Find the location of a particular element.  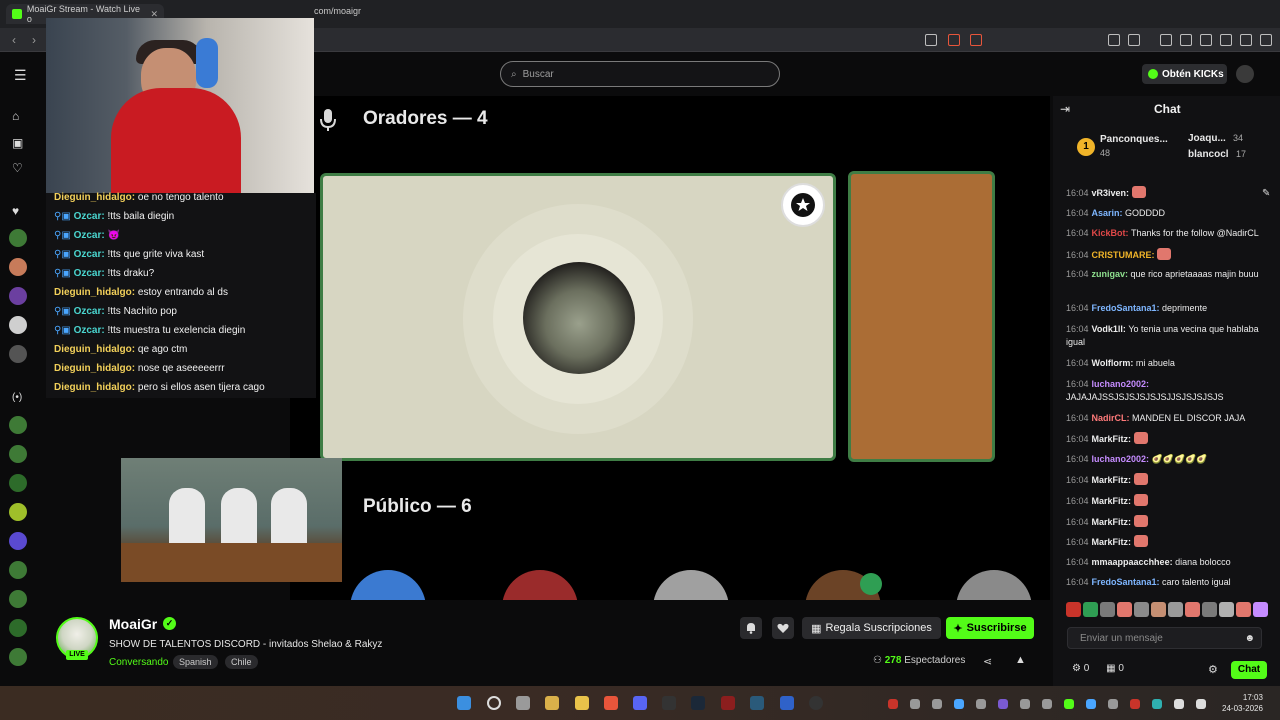

chat-message: 16:04 CRISTUMARE: is located at coordinates (1164, 254).